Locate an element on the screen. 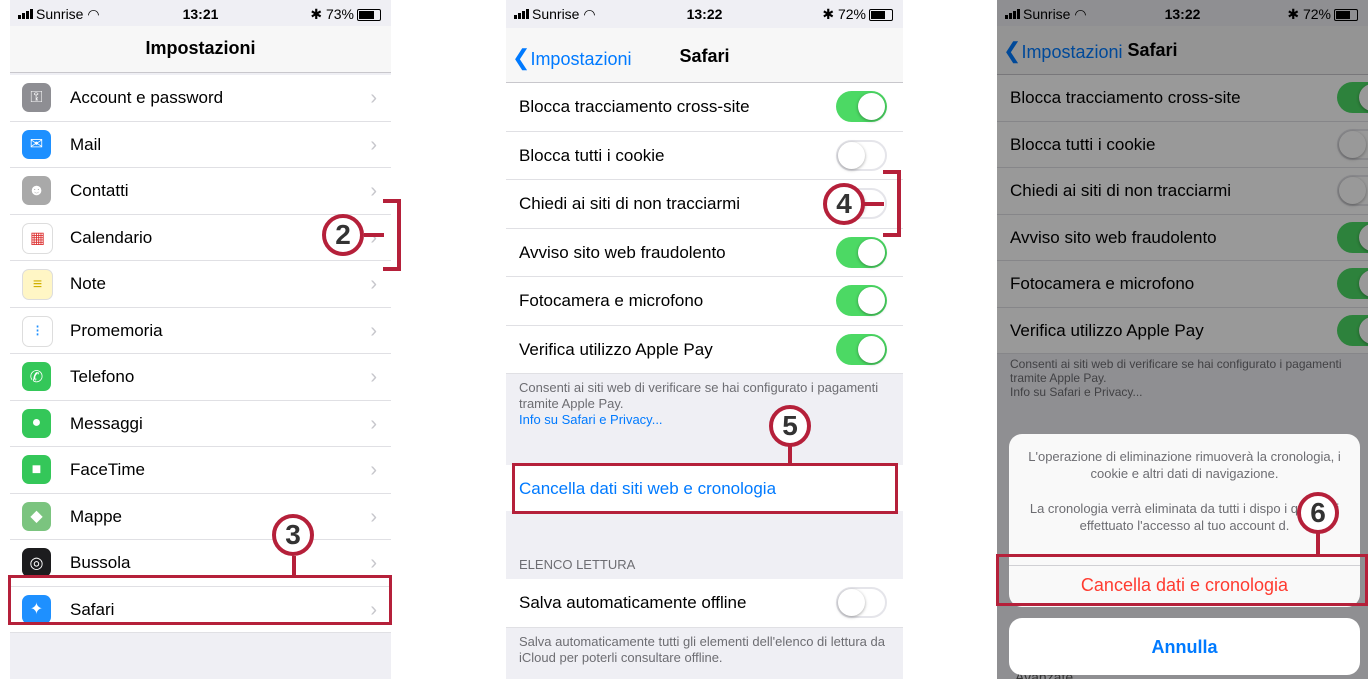 The image size is (1368, 679). toggle-row-2: Blocca tutti i cookie is located at coordinates (704, 155).